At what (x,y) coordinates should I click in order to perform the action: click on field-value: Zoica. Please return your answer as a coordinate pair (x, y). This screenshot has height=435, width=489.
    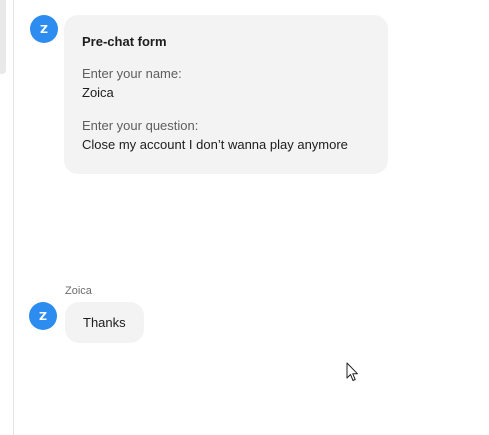
    Looking at the image, I should click on (98, 92).